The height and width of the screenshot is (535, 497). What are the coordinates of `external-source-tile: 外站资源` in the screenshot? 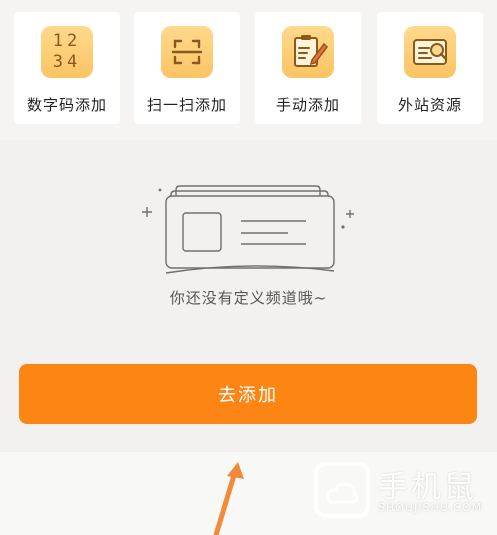 It's located at (430, 68).